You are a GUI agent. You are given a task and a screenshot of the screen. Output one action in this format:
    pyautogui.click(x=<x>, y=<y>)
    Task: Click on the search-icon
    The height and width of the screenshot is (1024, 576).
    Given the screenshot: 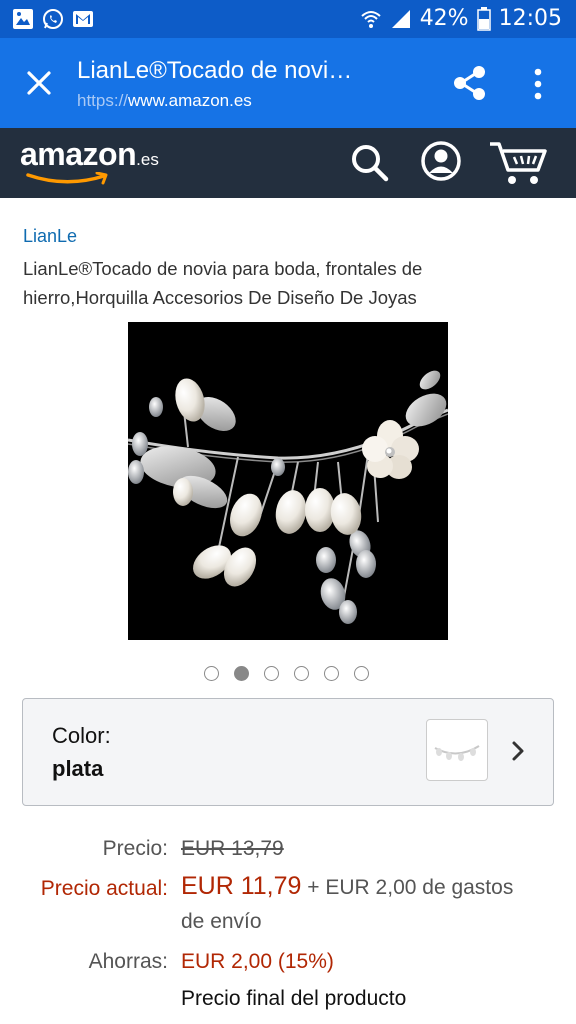 What is the action you would take?
    pyautogui.click(x=370, y=163)
    